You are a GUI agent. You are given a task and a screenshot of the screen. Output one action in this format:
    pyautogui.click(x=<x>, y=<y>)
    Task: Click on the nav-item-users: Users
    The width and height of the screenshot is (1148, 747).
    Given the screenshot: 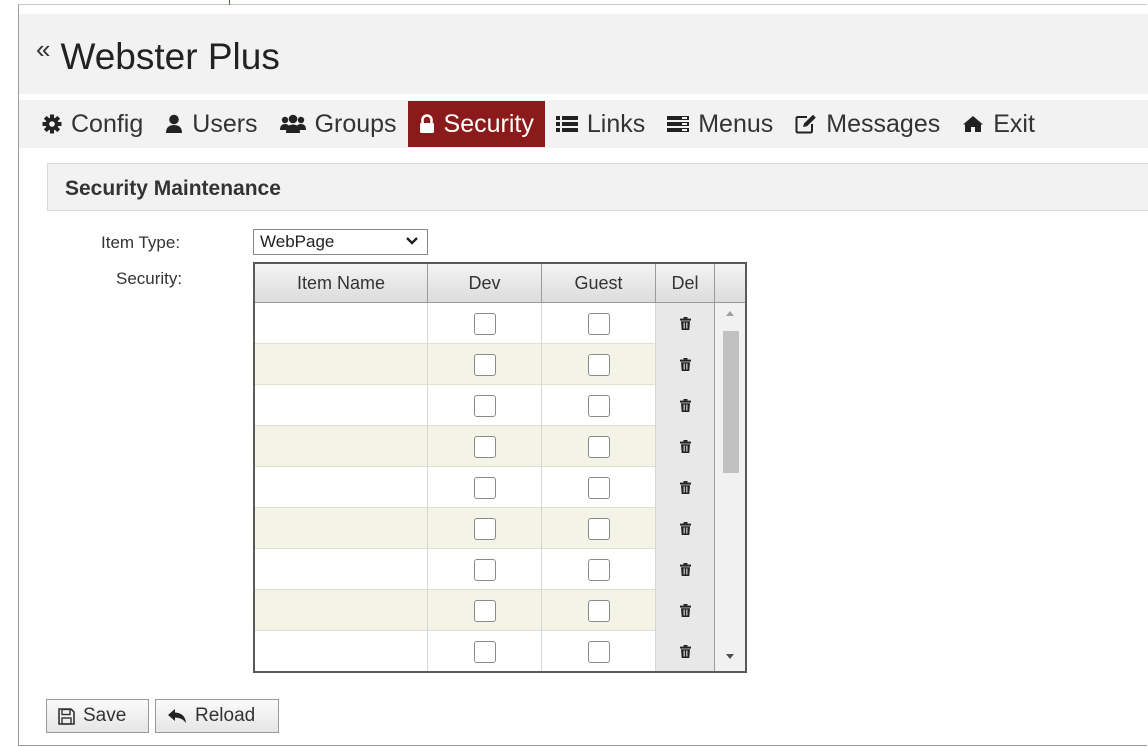 What is the action you would take?
    pyautogui.click(x=211, y=124)
    